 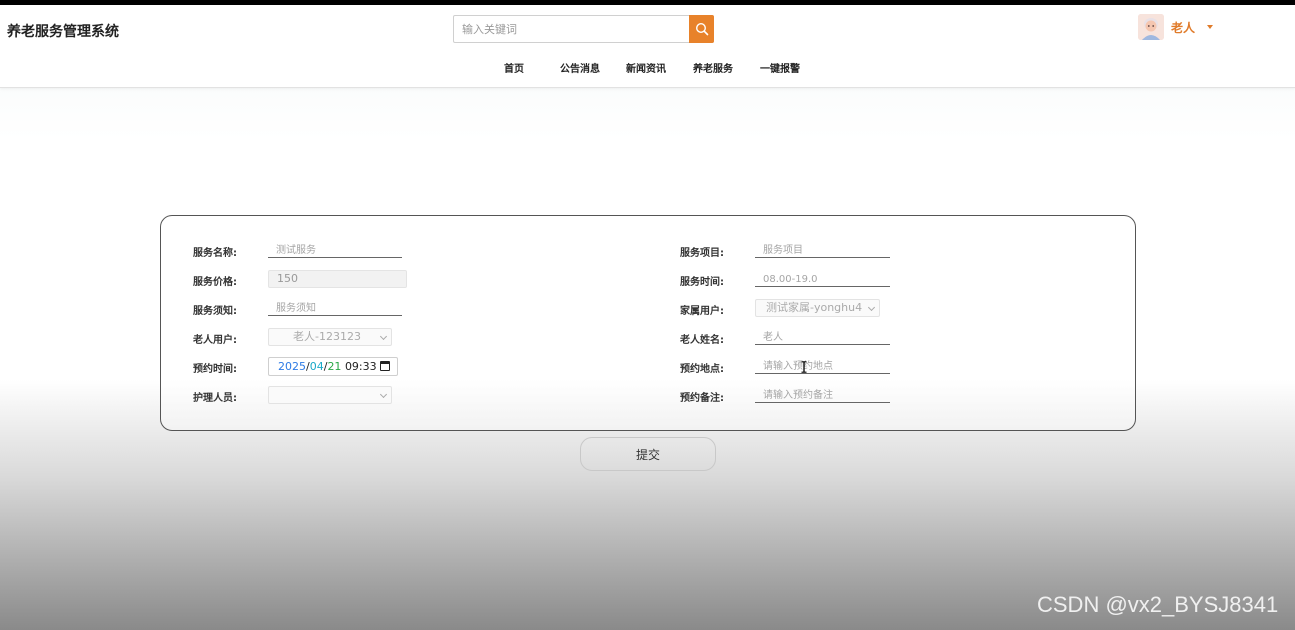 What do you see at coordinates (316, 366) in the screenshot?
I see `booking-month: 04` at bounding box center [316, 366].